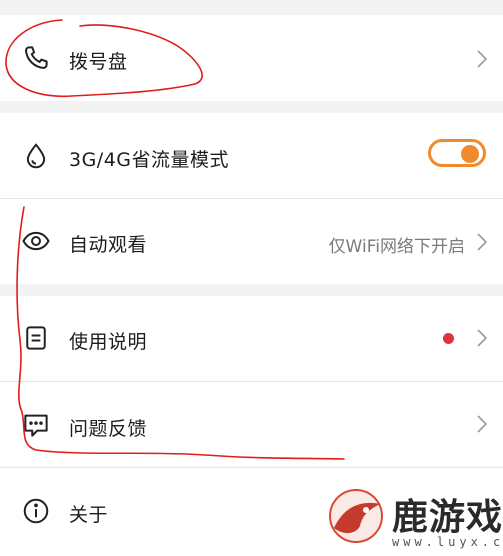 The image size is (503, 556). What do you see at coordinates (447, 517) in the screenshot?
I see `watermark-text: 鹿游戏` at bounding box center [447, 517].